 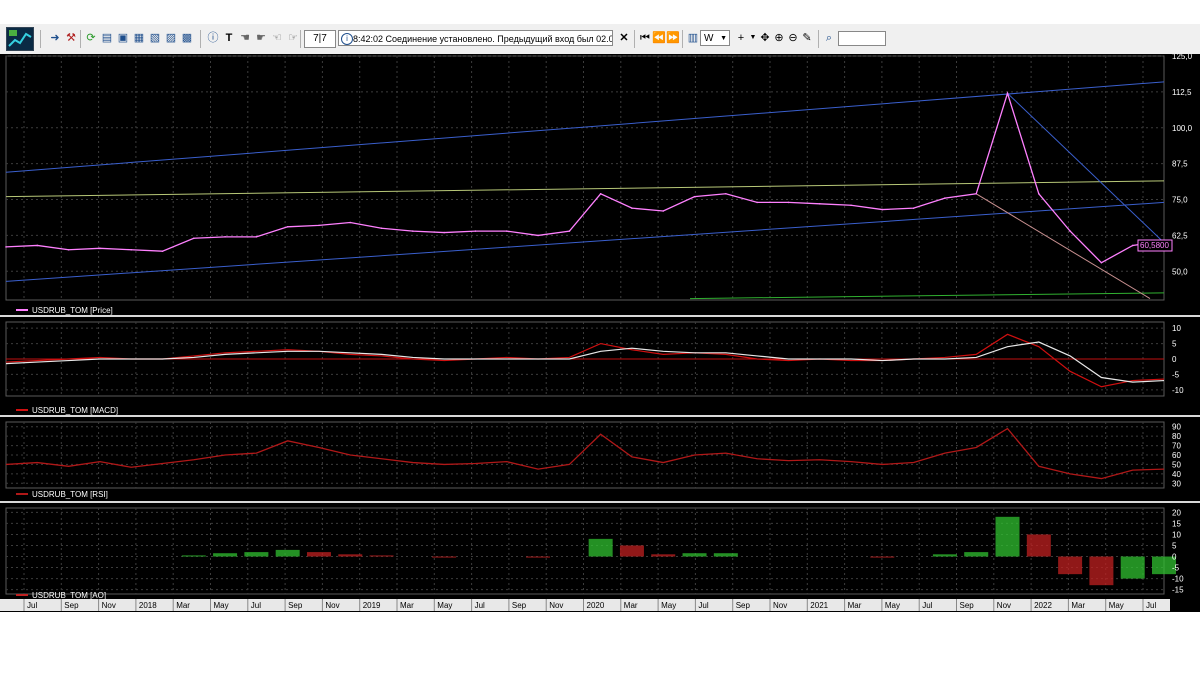 I want to click on y-tick-label: 75,0, so click(x=1180, y=200).